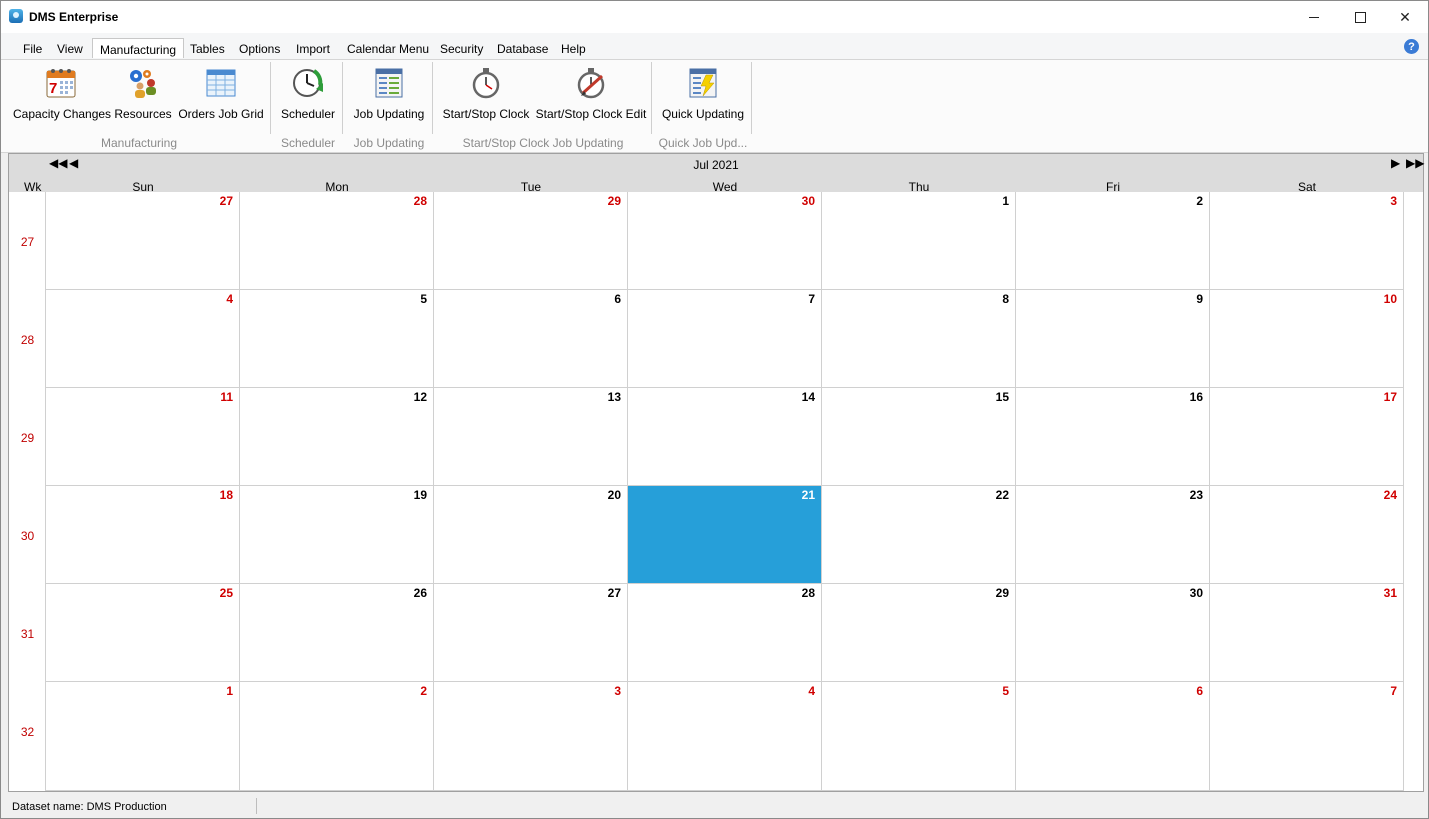 The image size is (1429, 819). Describe the element at coordinates (73, 163) in the screenshot. I see `prev-month-icon: ◀` at that location.